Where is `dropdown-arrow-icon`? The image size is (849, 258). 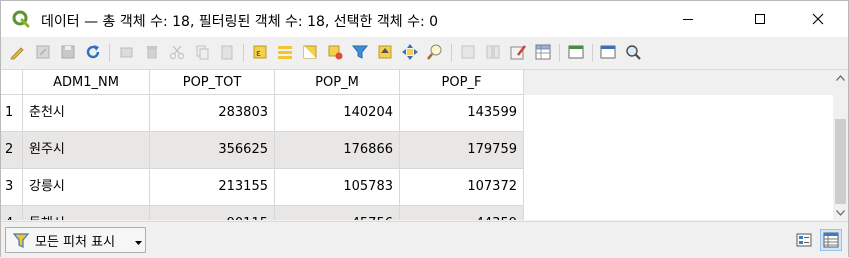
dropdown-arrow-icon is located at coordinates (138, 243).